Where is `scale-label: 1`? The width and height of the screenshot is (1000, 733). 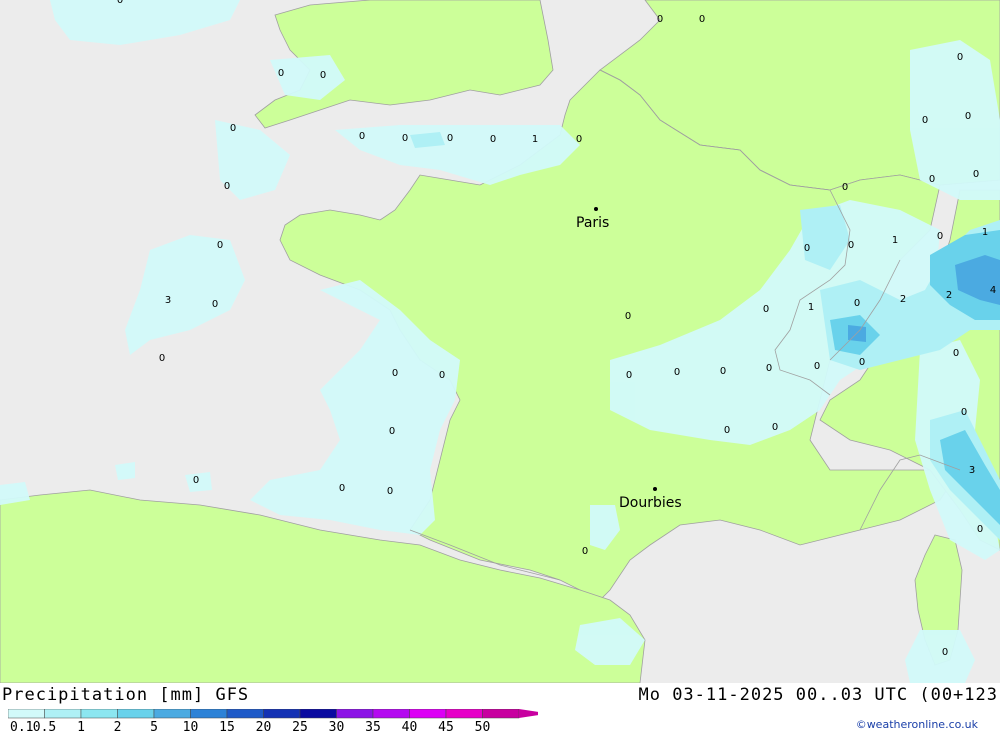 scale-label: 1 is located at coordinates (81, 726).